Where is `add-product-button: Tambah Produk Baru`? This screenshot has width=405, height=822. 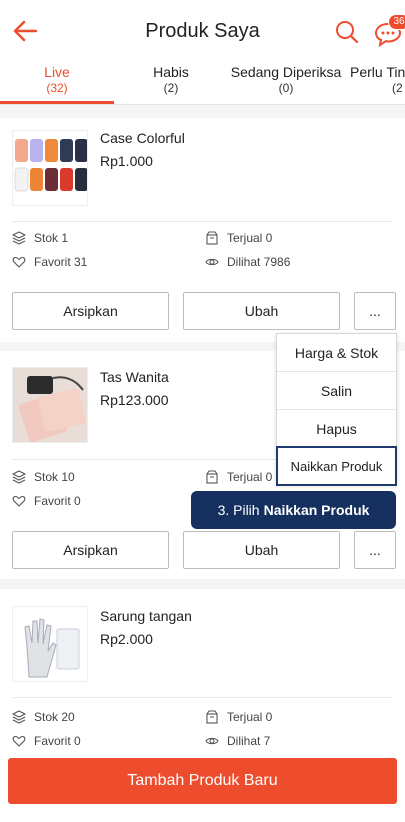 add-product-button: Tambah Produk Baru is located at coordinates (202, 781).